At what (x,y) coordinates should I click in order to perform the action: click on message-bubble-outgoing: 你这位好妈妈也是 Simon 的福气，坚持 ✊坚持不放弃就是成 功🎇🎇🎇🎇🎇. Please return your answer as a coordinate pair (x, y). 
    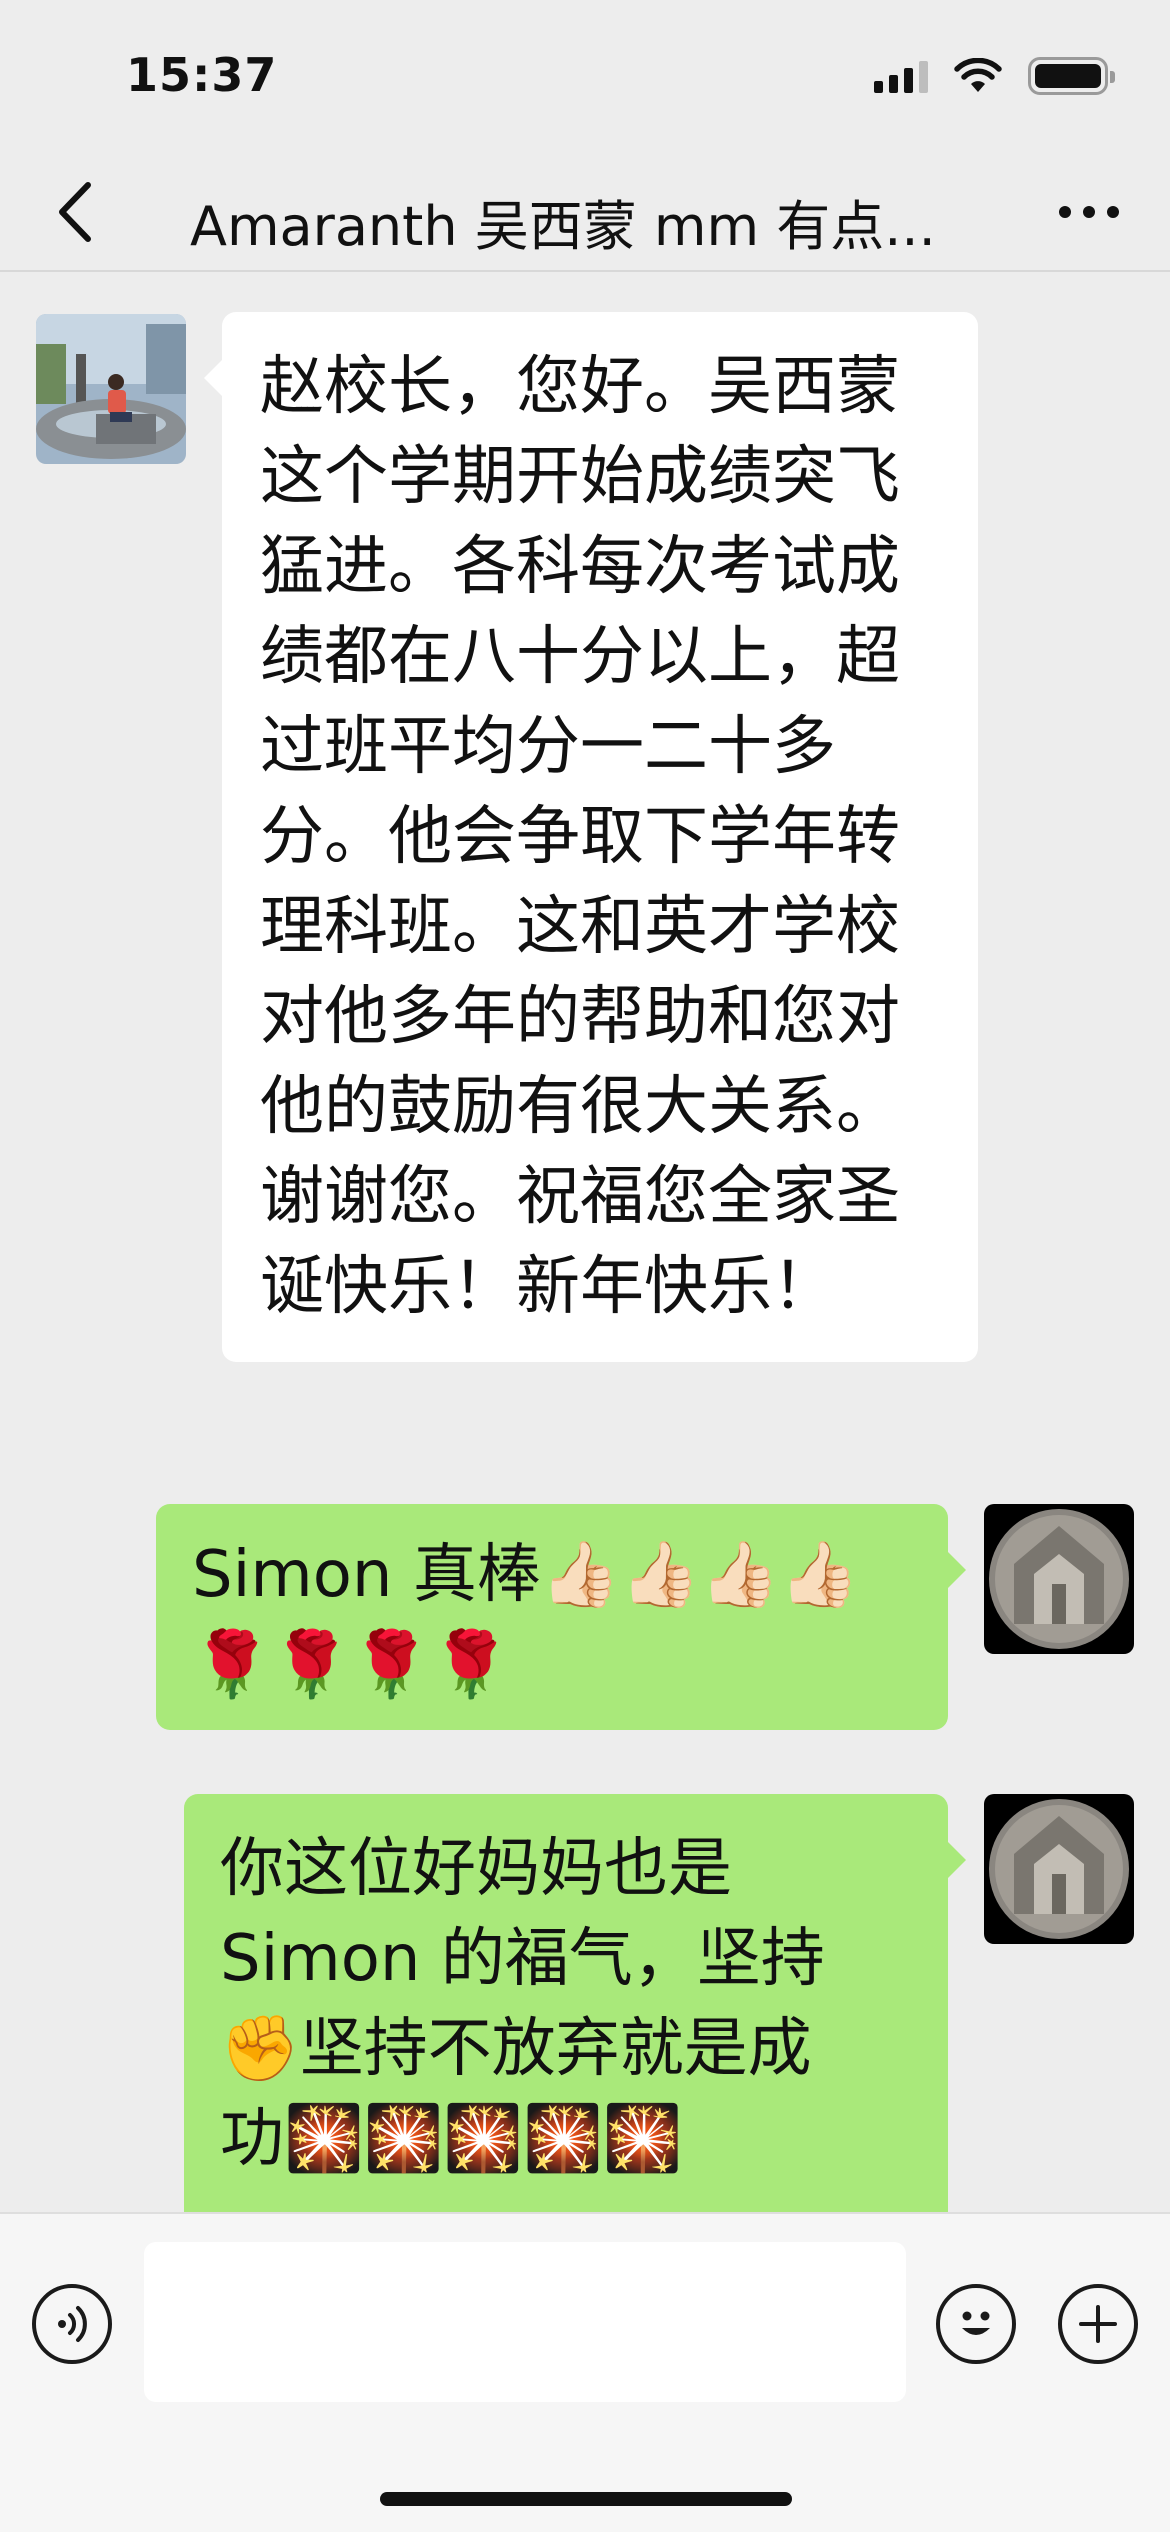
    Looking at the image, I should click on (575, 2003).